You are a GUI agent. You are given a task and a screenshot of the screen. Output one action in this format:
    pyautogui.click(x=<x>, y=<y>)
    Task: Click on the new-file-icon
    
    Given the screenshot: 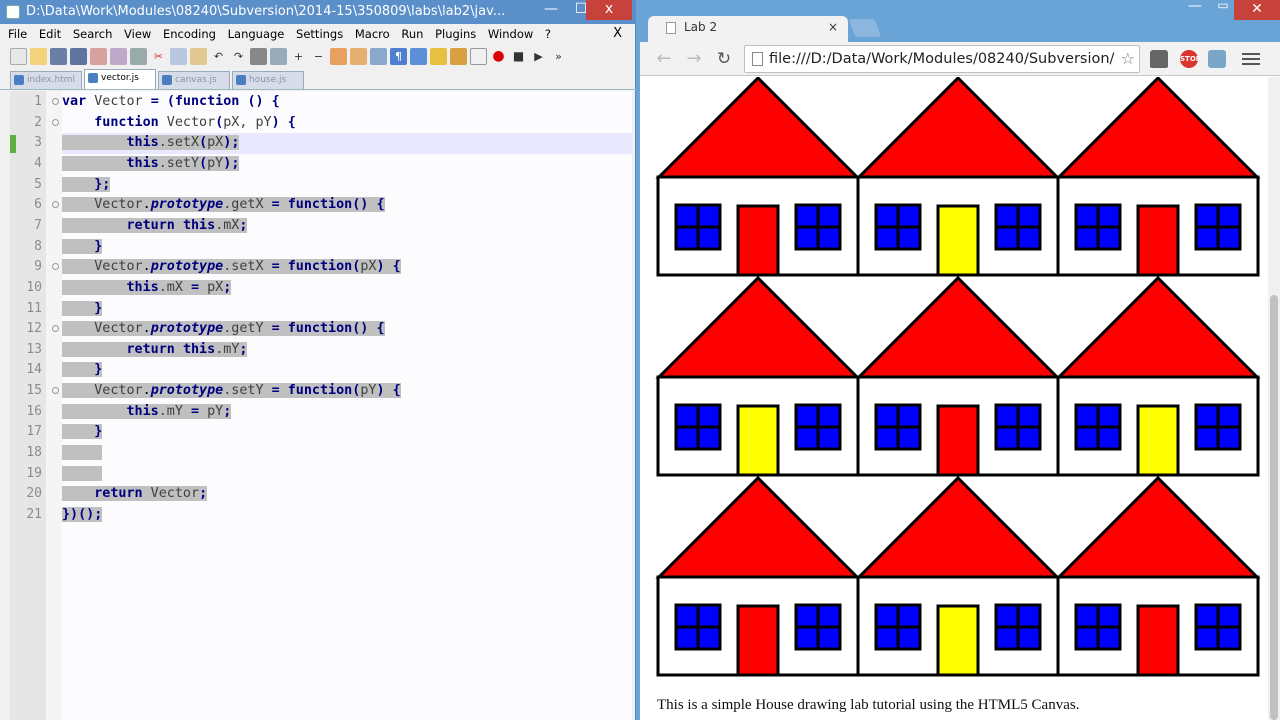 What is the action you would take?
    pyautogui.click(x=18, y=56)
    